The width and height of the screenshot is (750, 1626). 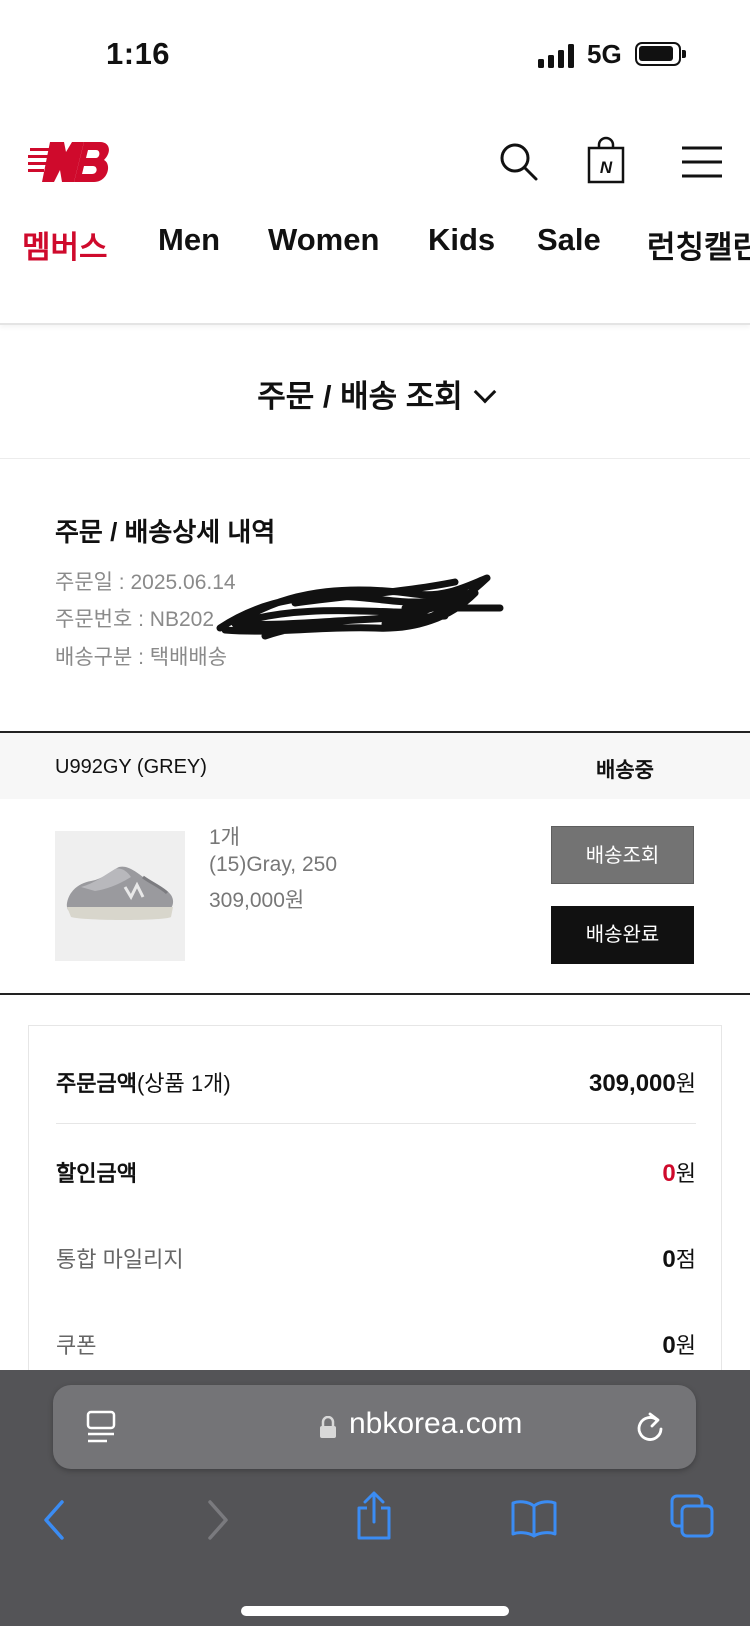 I want to click on nav-item-women: Women, so click(x=323, y=240).